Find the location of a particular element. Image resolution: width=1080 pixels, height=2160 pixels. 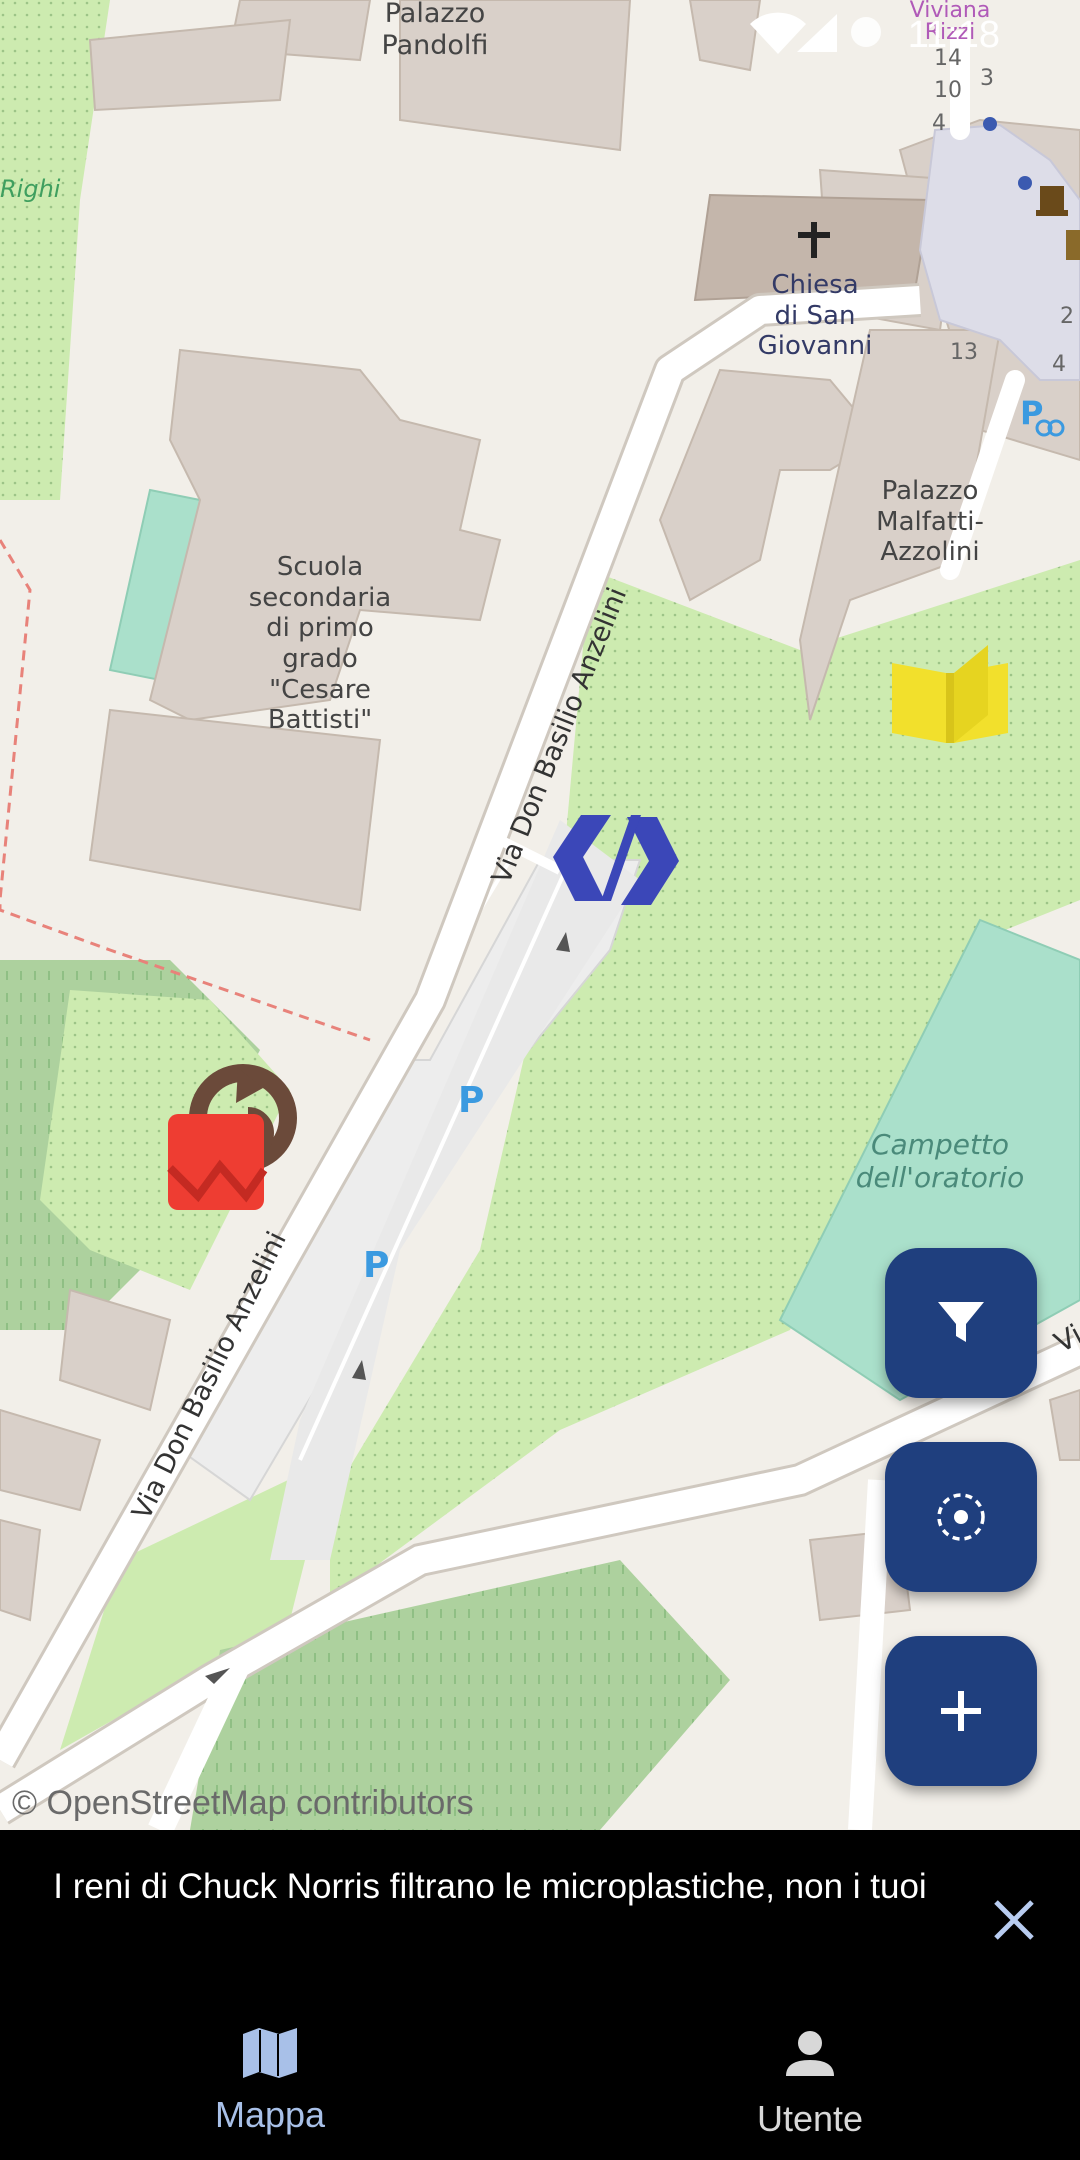

my-location-button is located at coordinates (961, 1517).